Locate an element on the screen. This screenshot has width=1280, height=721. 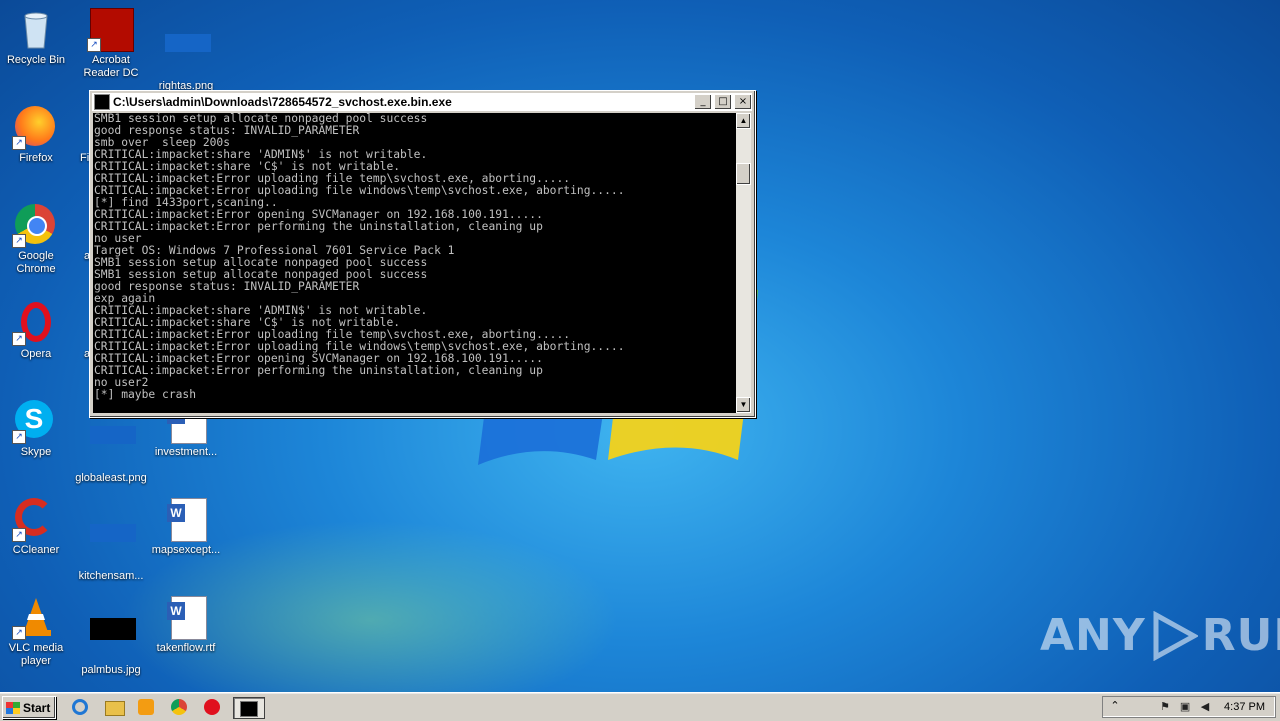
desktop-icon-takenflow: W takenflow.rtf is located at coordinates (186, 625).